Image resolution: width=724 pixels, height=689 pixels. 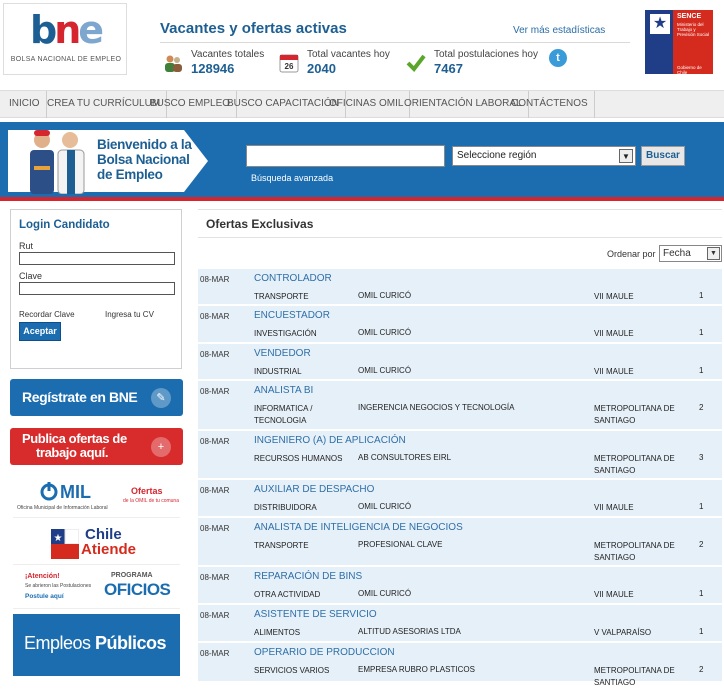 What do you see at coordinates (559, 30) in the screenshot?
I see `more-stats-link: Ver más estadísticas` at bounding box center [559, 30].